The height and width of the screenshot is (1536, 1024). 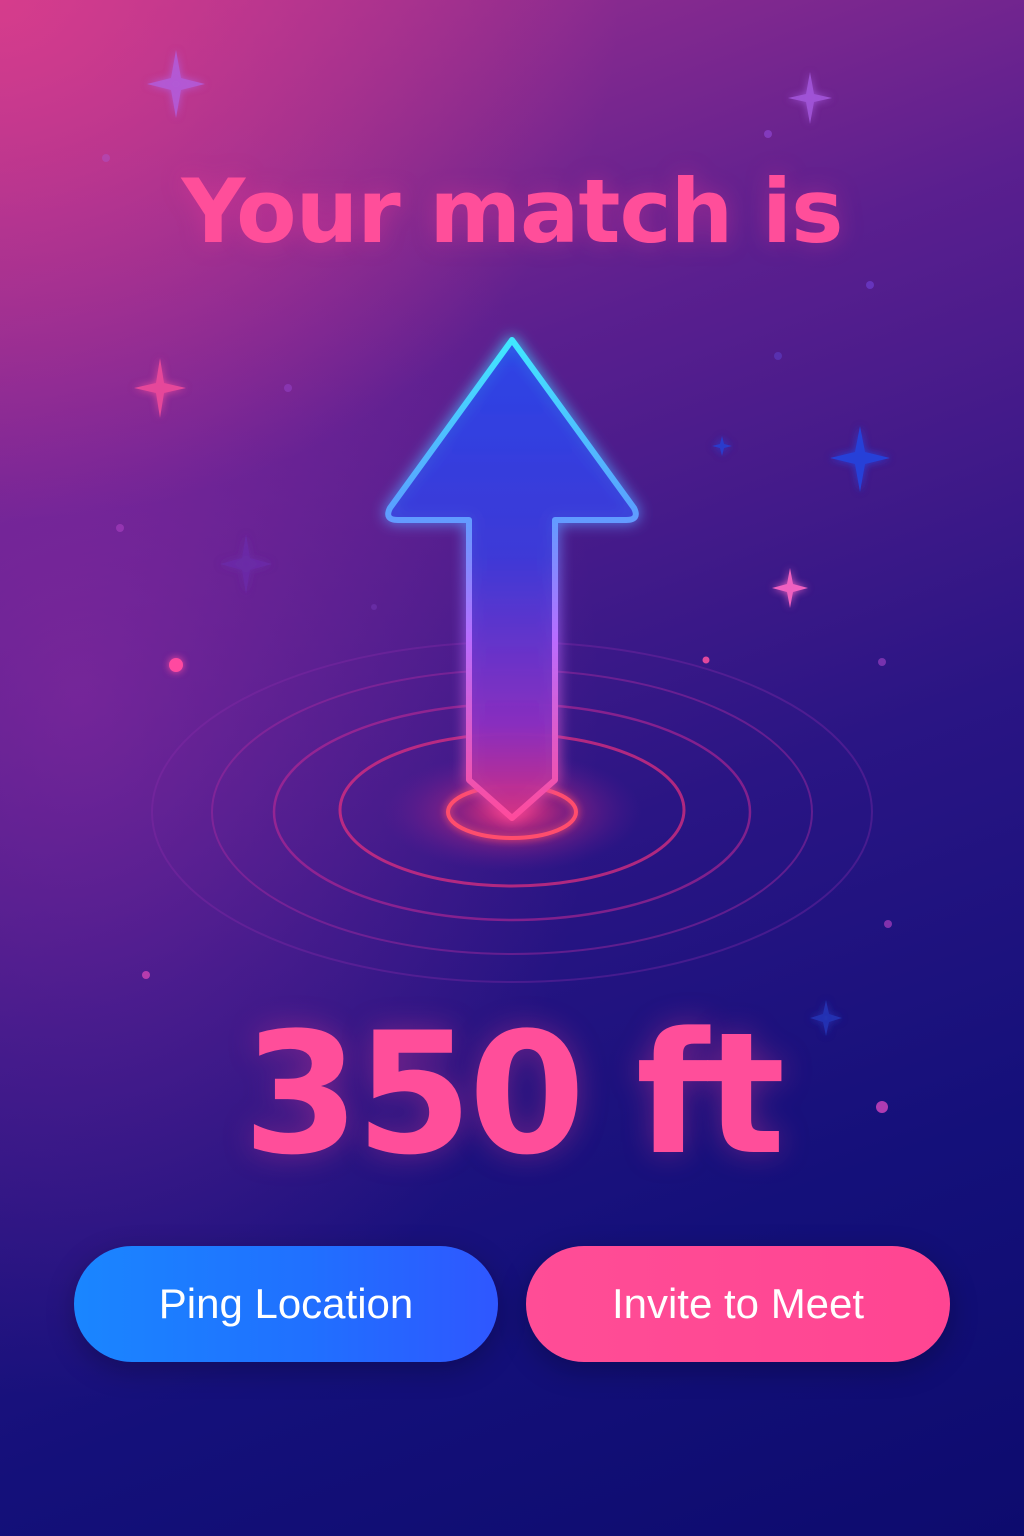 I want to click on ping-location-button: Ping Location, so click(x=286, y=1304).